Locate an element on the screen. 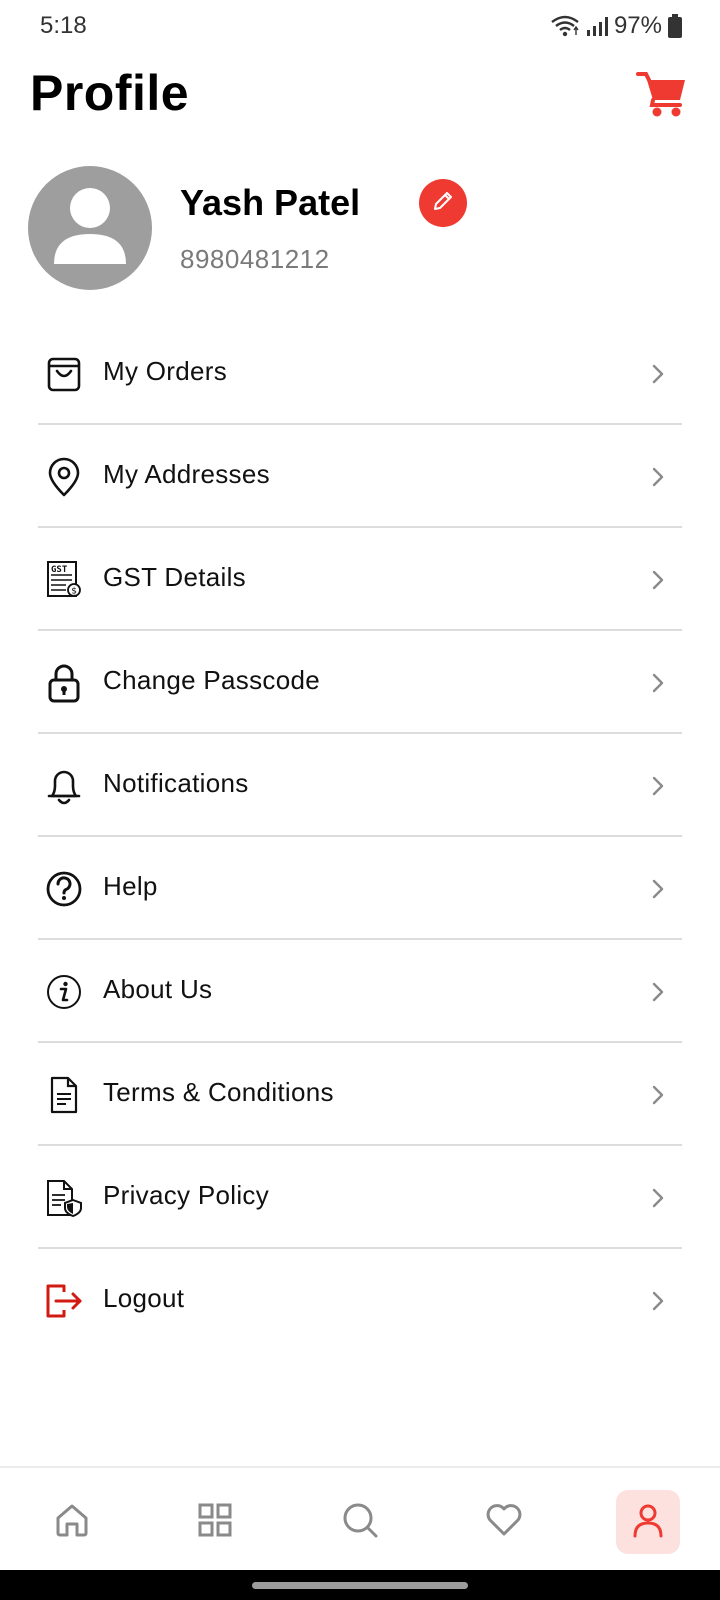 The height and width of the screenshot is (1600, 720). menu-item-terms-conditions: Terms & Conditions is located at coordinates (360, 1094).